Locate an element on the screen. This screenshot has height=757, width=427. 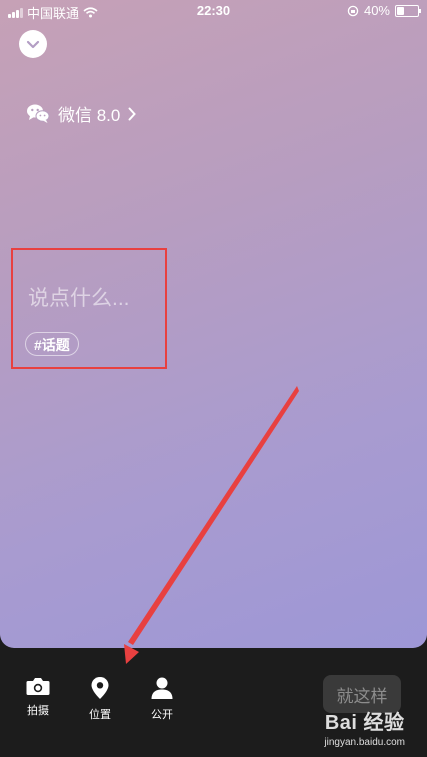
toolbar-item-visibility: 公开 is located at coordinates (162, 699).